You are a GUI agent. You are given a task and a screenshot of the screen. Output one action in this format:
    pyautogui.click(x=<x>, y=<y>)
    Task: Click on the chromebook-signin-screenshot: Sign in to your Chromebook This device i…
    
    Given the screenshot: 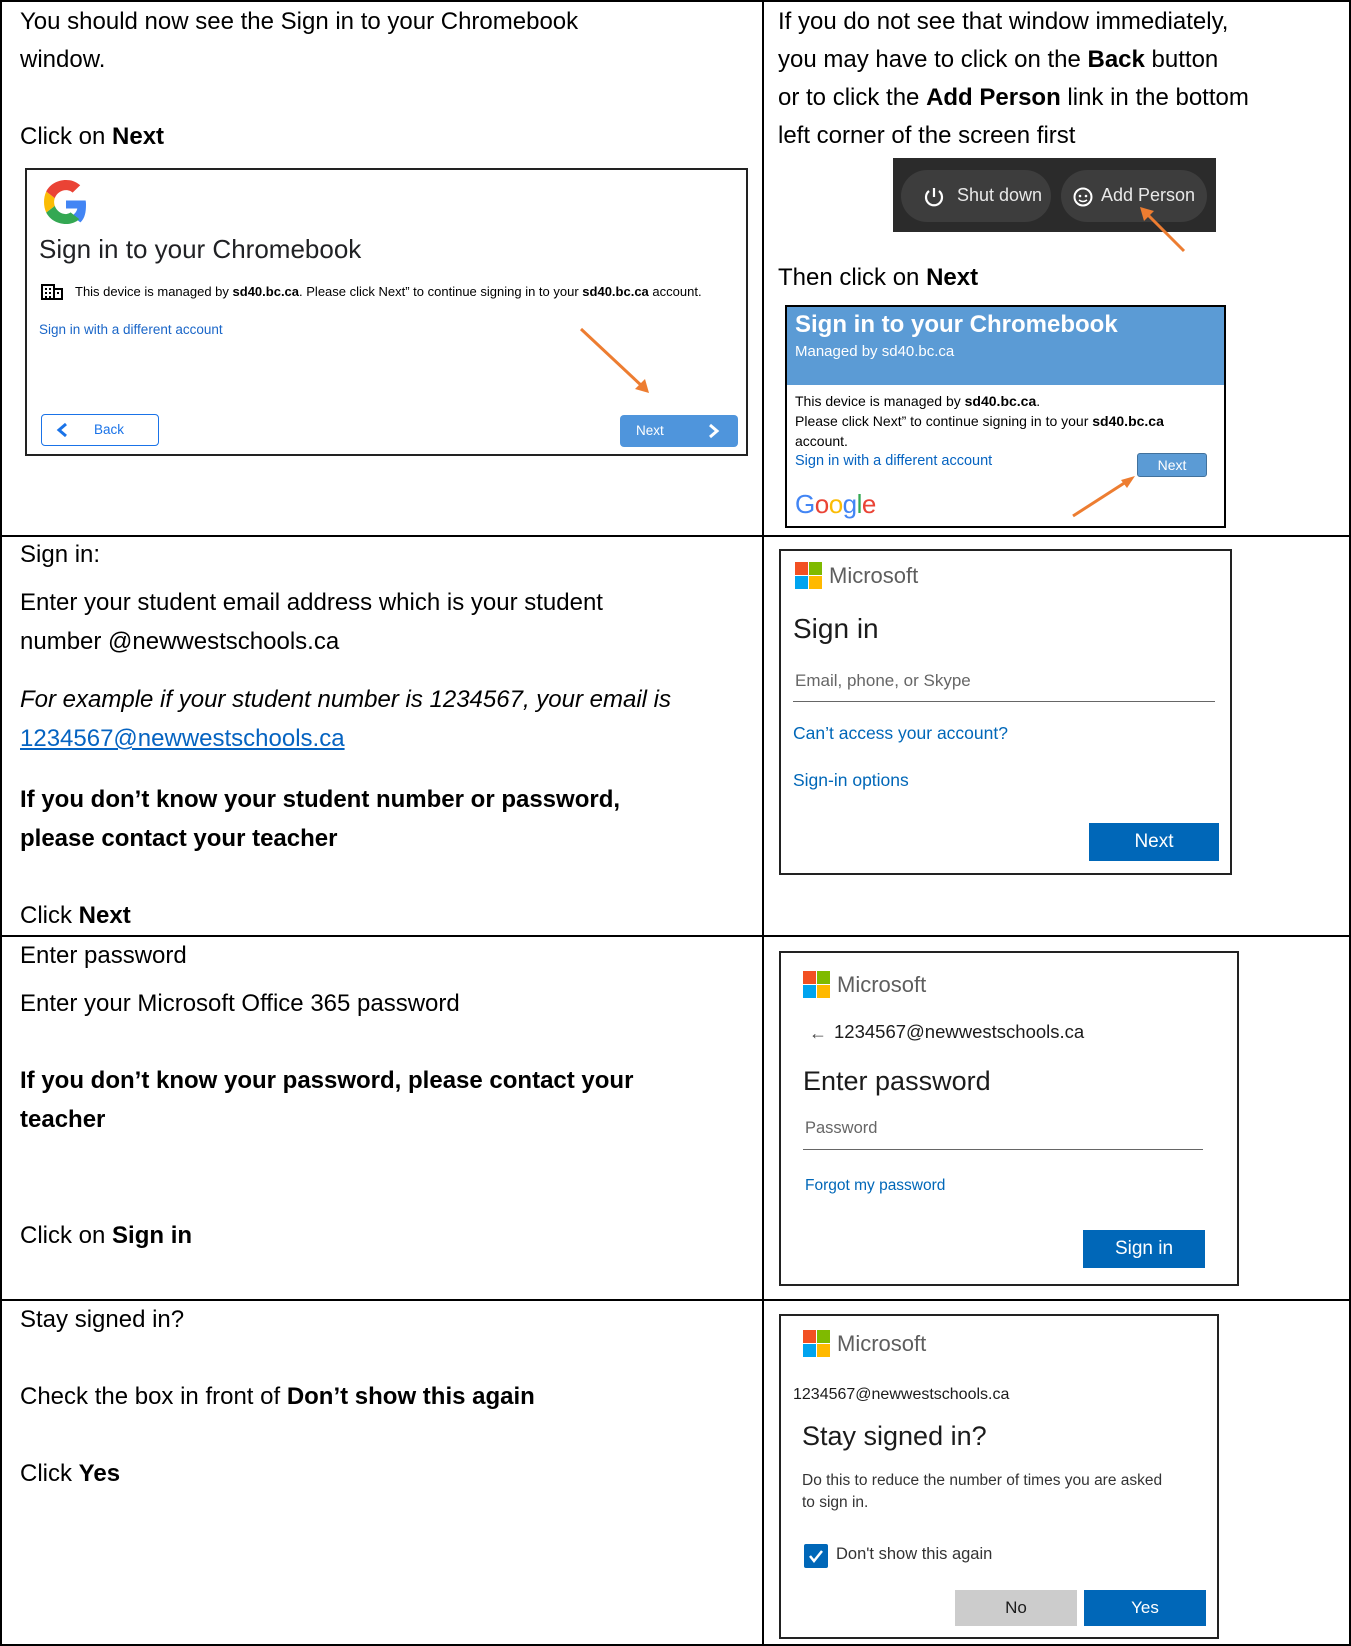 What is the action you would take?
    pyautogui.click(x=386, y=312)
    